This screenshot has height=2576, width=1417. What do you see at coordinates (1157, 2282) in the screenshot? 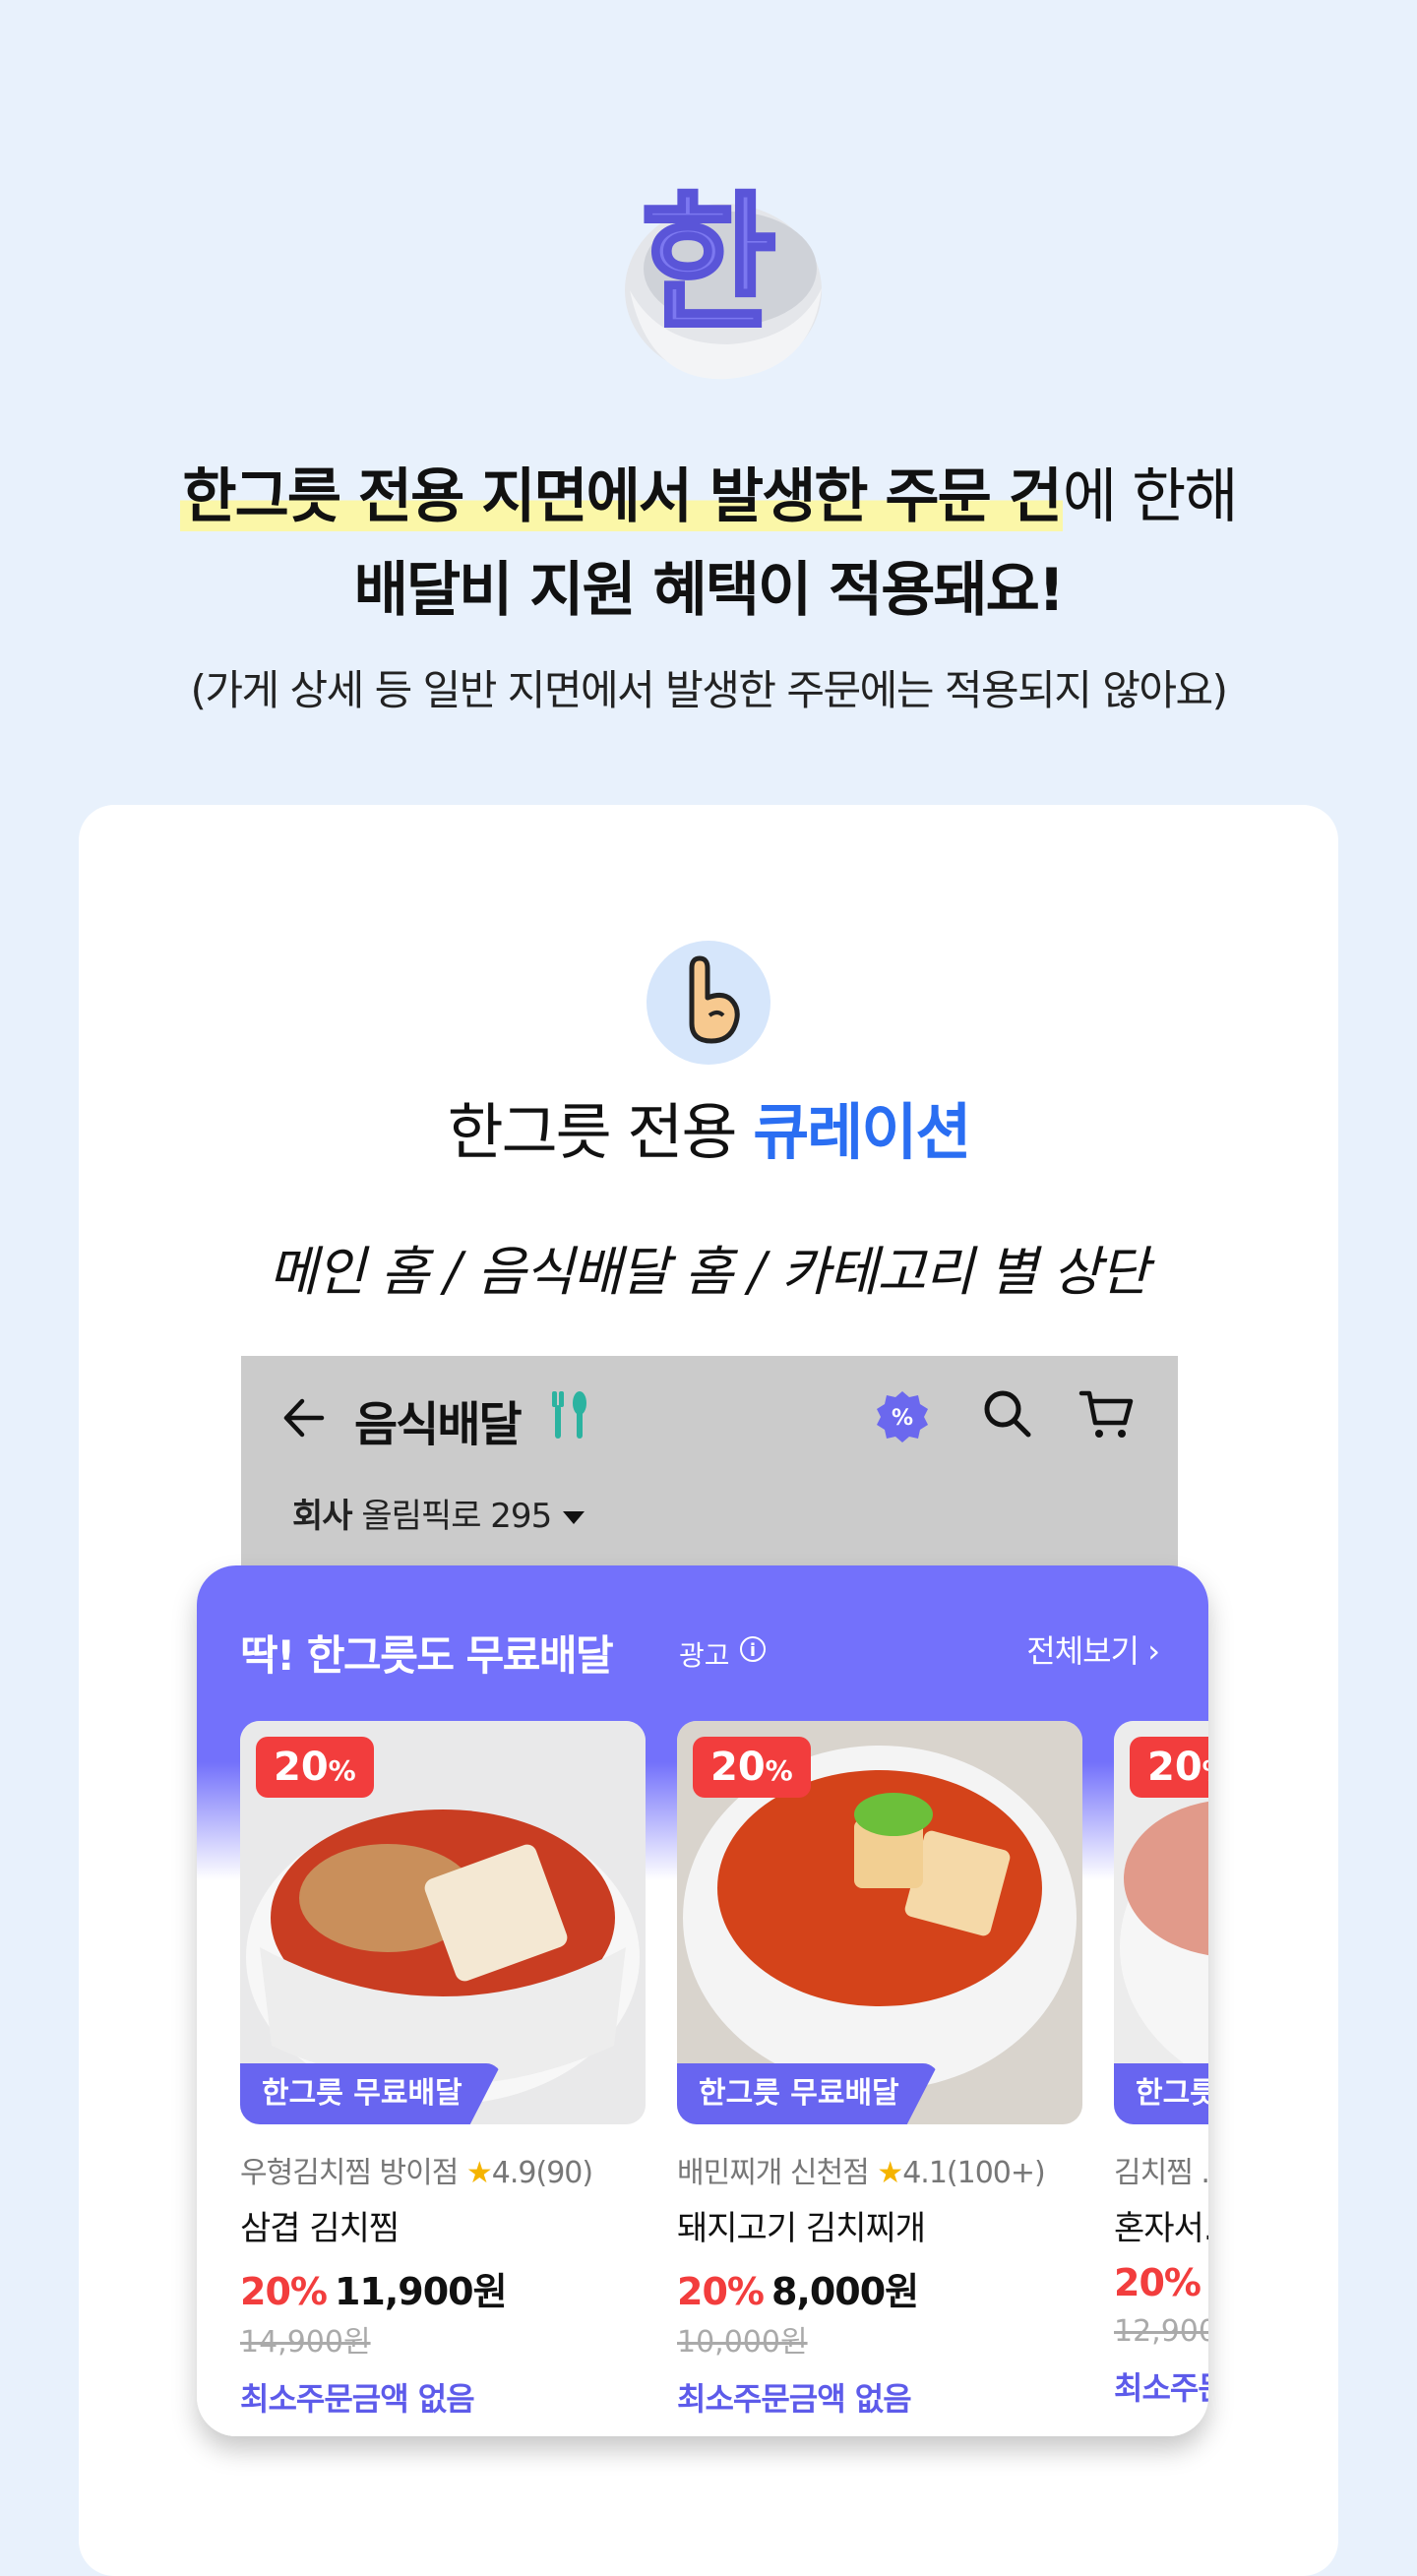
I see `price: 20%` at bounding box center [1157, 2282].